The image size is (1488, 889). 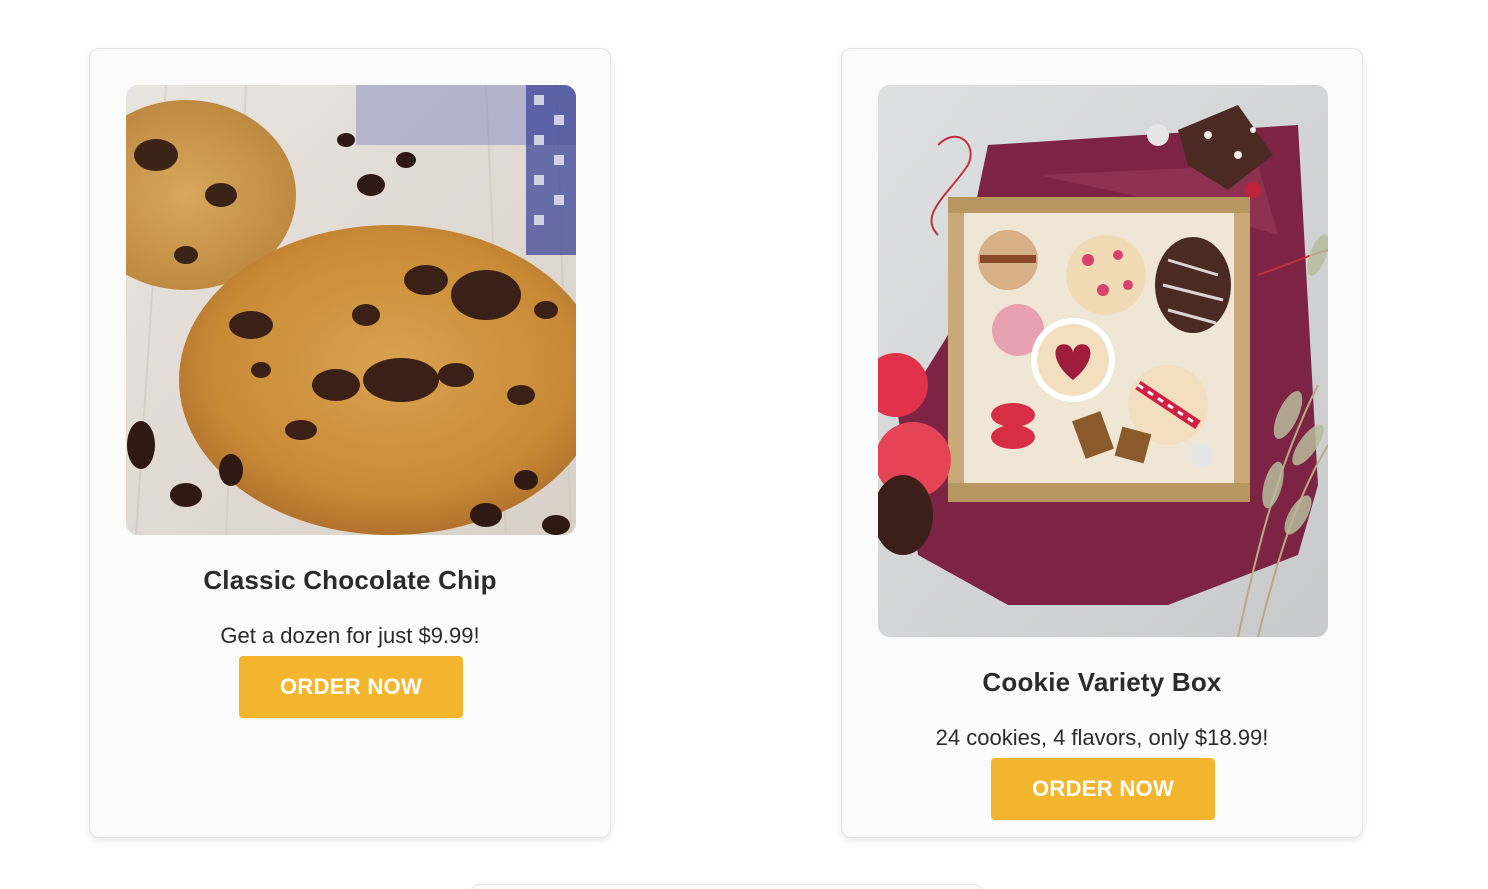 What do you see at coordinates (350, 580) in the screenshot?
I see `product-title: Classic Chocolate Chip` at bounding box center [350, 580].